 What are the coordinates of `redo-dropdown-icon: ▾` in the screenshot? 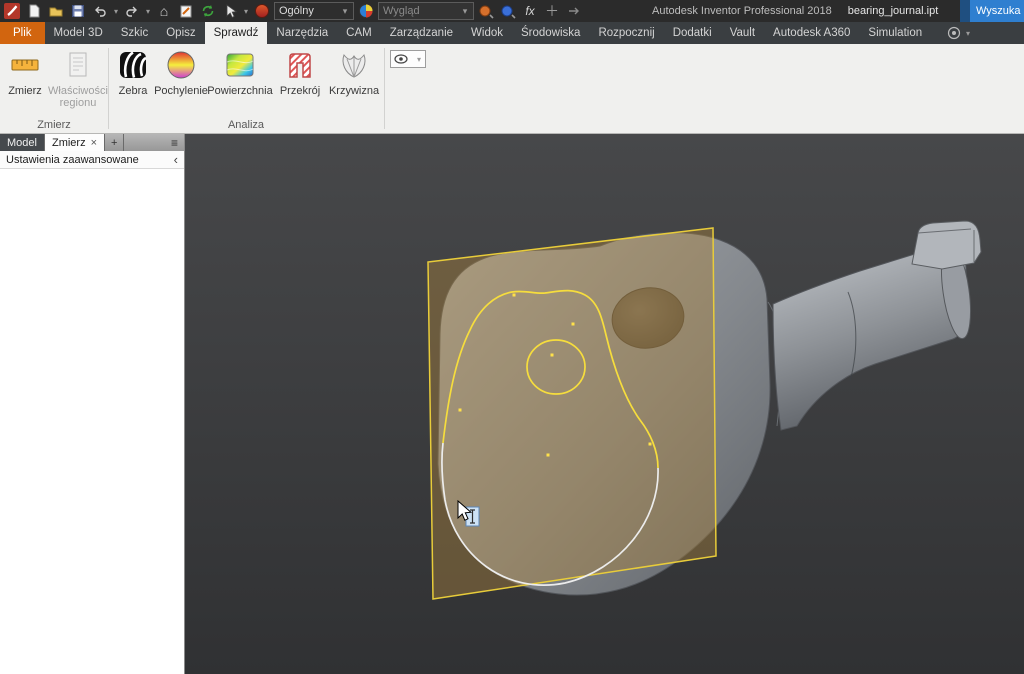 It's located at (148, 11).